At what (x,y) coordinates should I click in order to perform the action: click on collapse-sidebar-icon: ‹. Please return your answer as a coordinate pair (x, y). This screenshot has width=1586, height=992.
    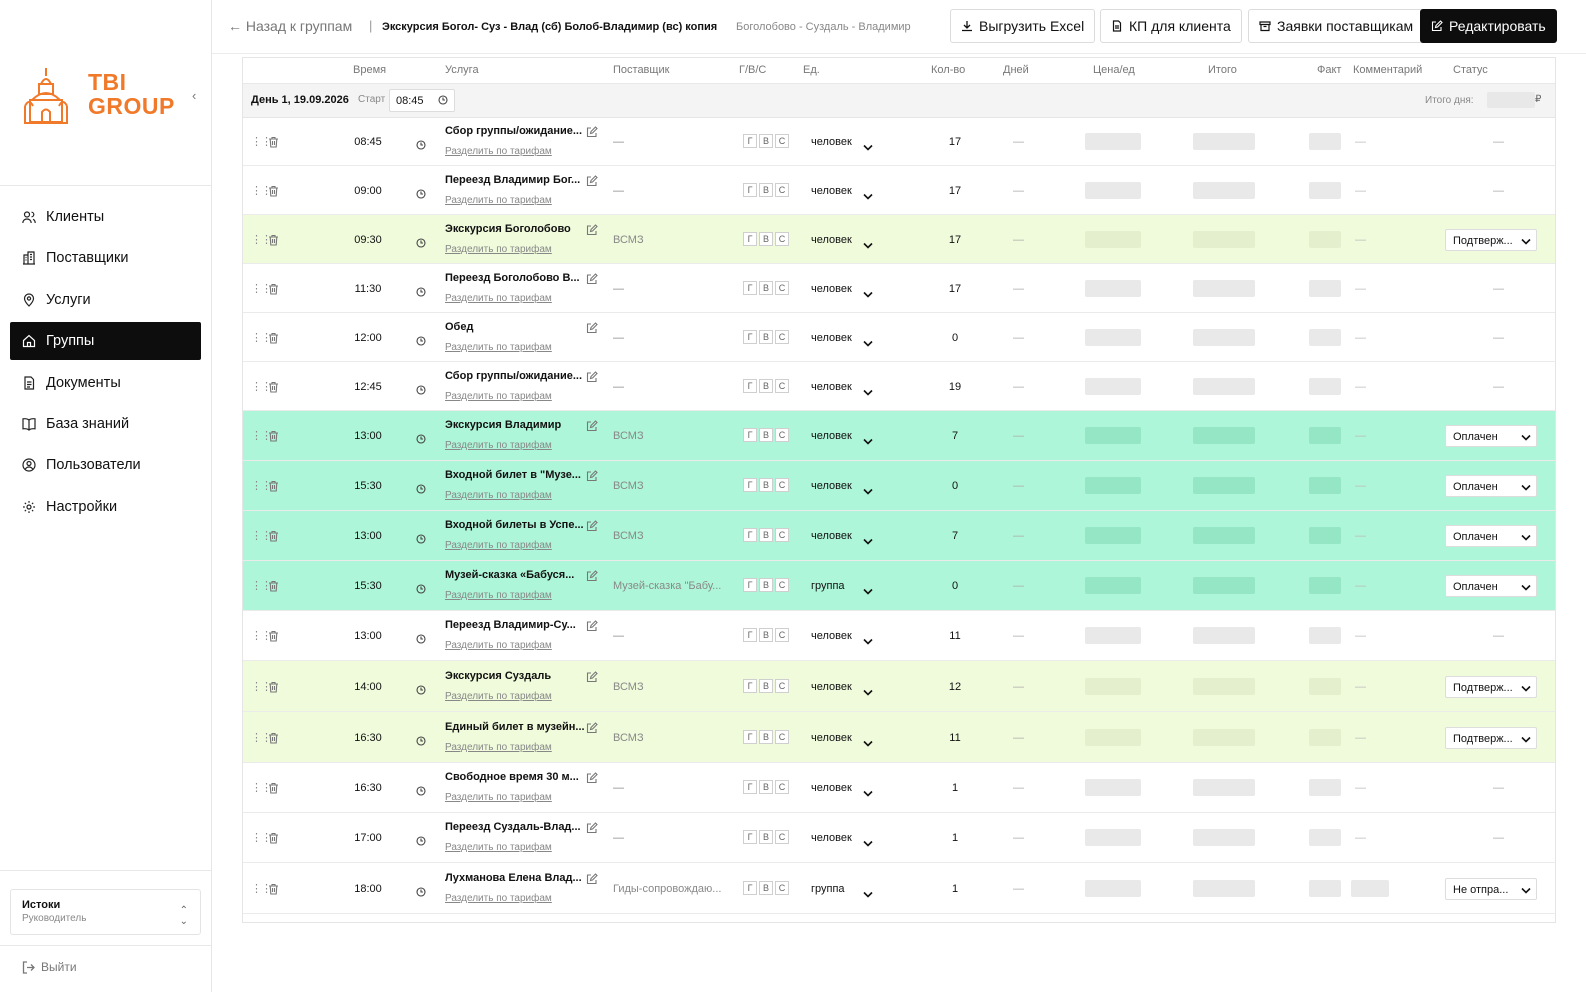
    Looking at the image, I should click on (194, 95).